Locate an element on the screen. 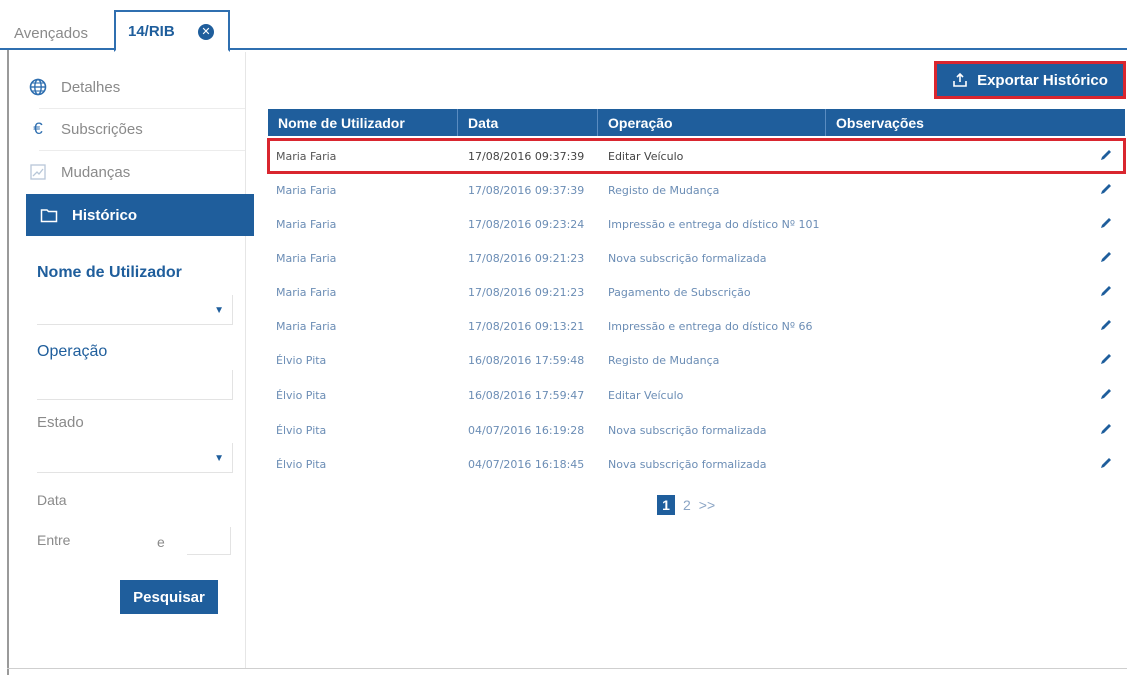  state-filter-label: Estado is located at coordinates (60, 422).